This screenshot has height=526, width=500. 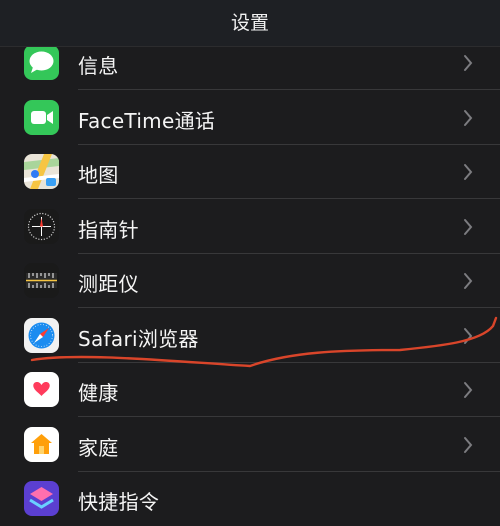 What do you see at coordinates (108, 284) in the screenshot?
I see `settings-row-label: 测距仪` at bounding box center [108, 284].